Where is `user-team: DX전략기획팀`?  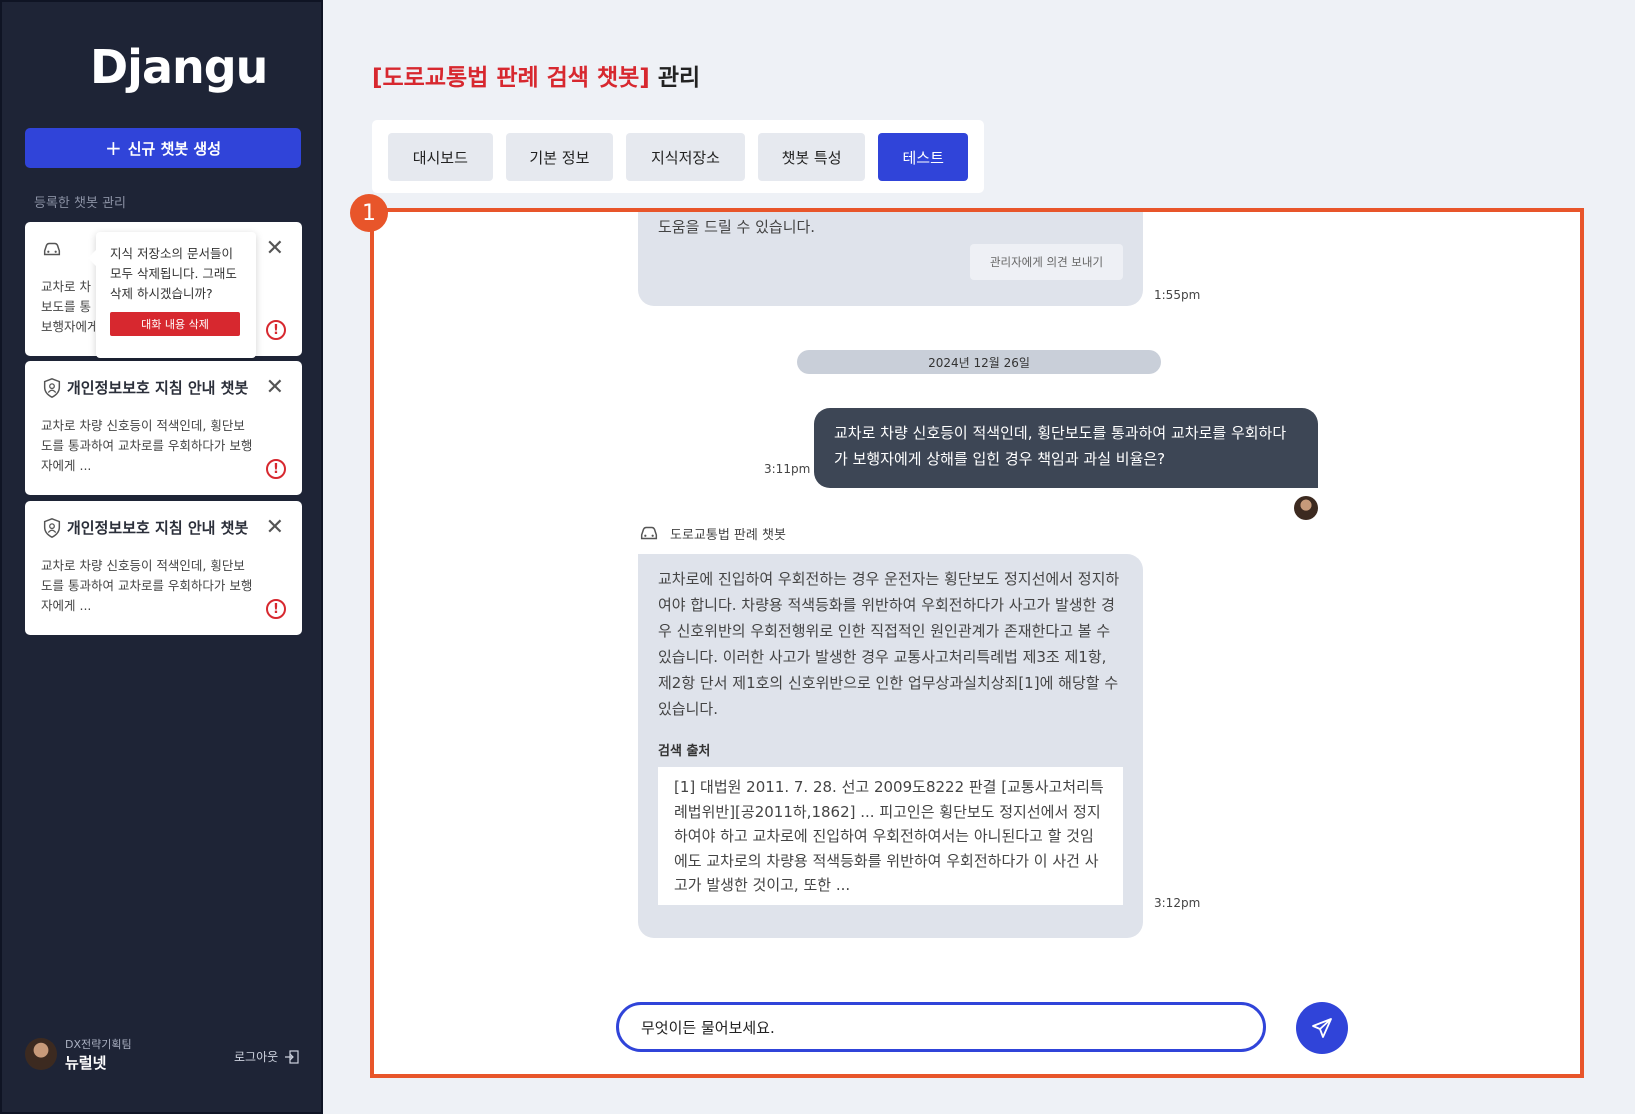 user-team: DX전략기획팀 is located at coordinates (98, 1044).